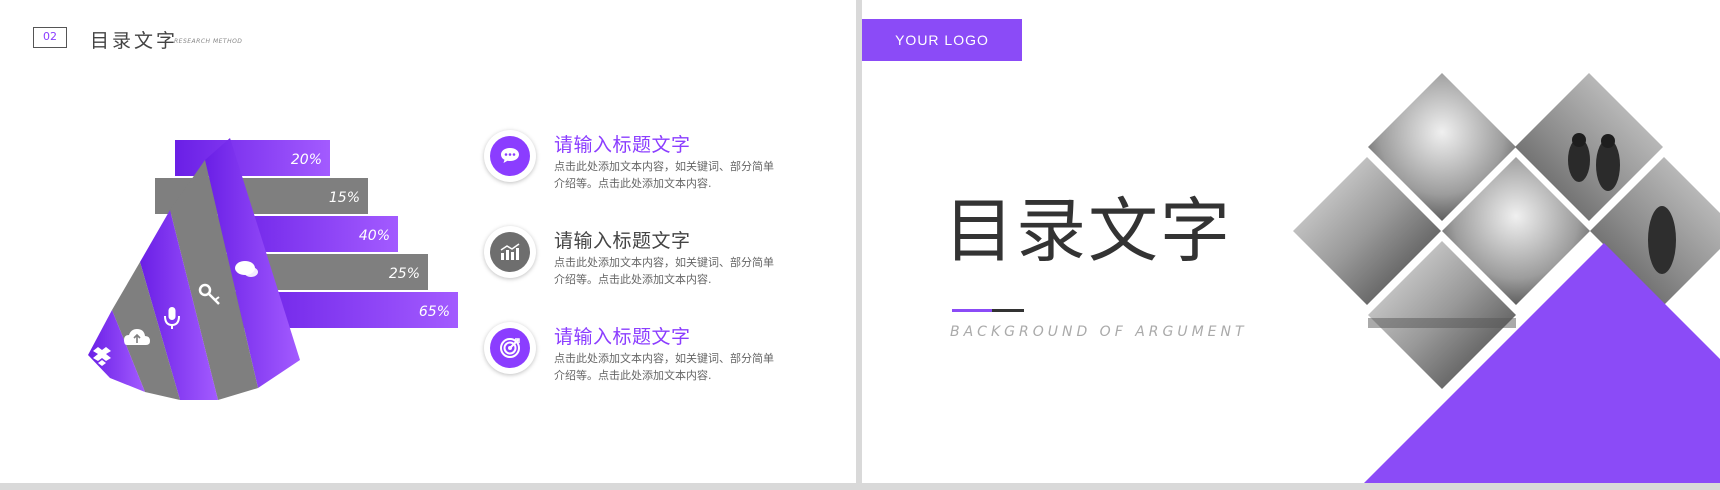  I want to click on target-icon, so click(510, 348).